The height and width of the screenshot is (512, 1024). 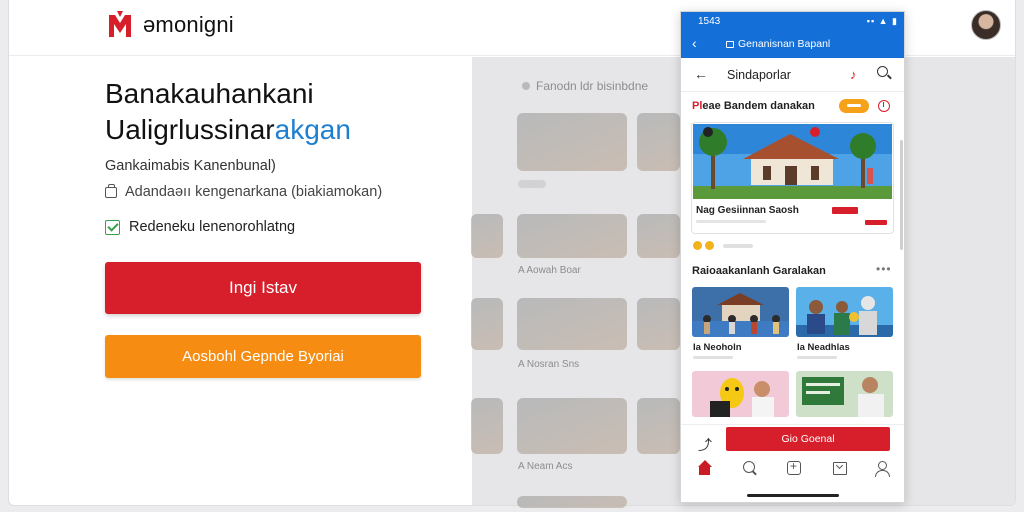 What do you see at coordinates (882, 71) in the screenshot?
I see `search-icon` at bounding box center [882, 71].